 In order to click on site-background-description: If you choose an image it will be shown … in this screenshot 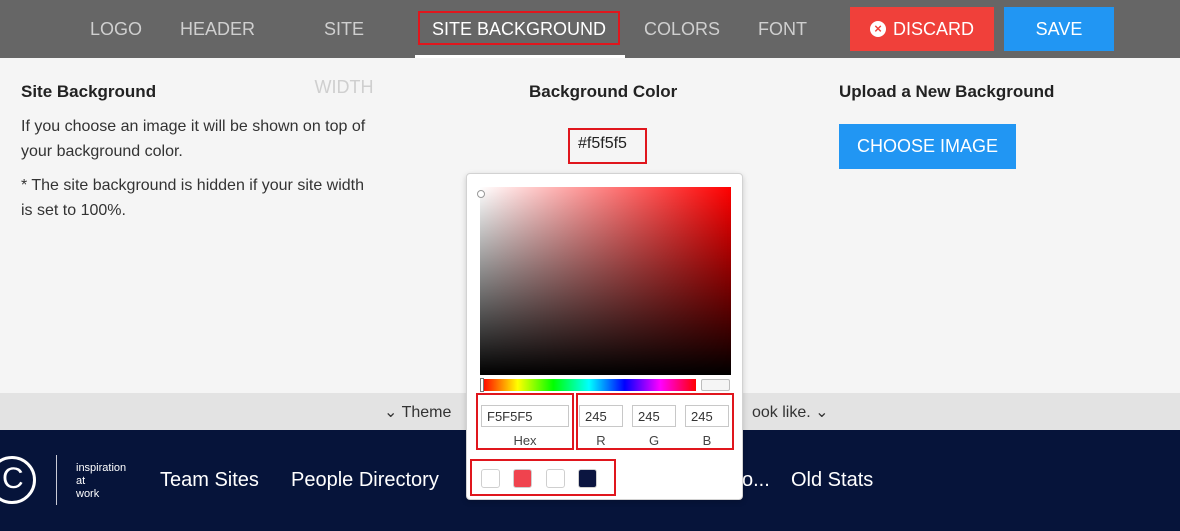, I will do `click(193, 139)`.